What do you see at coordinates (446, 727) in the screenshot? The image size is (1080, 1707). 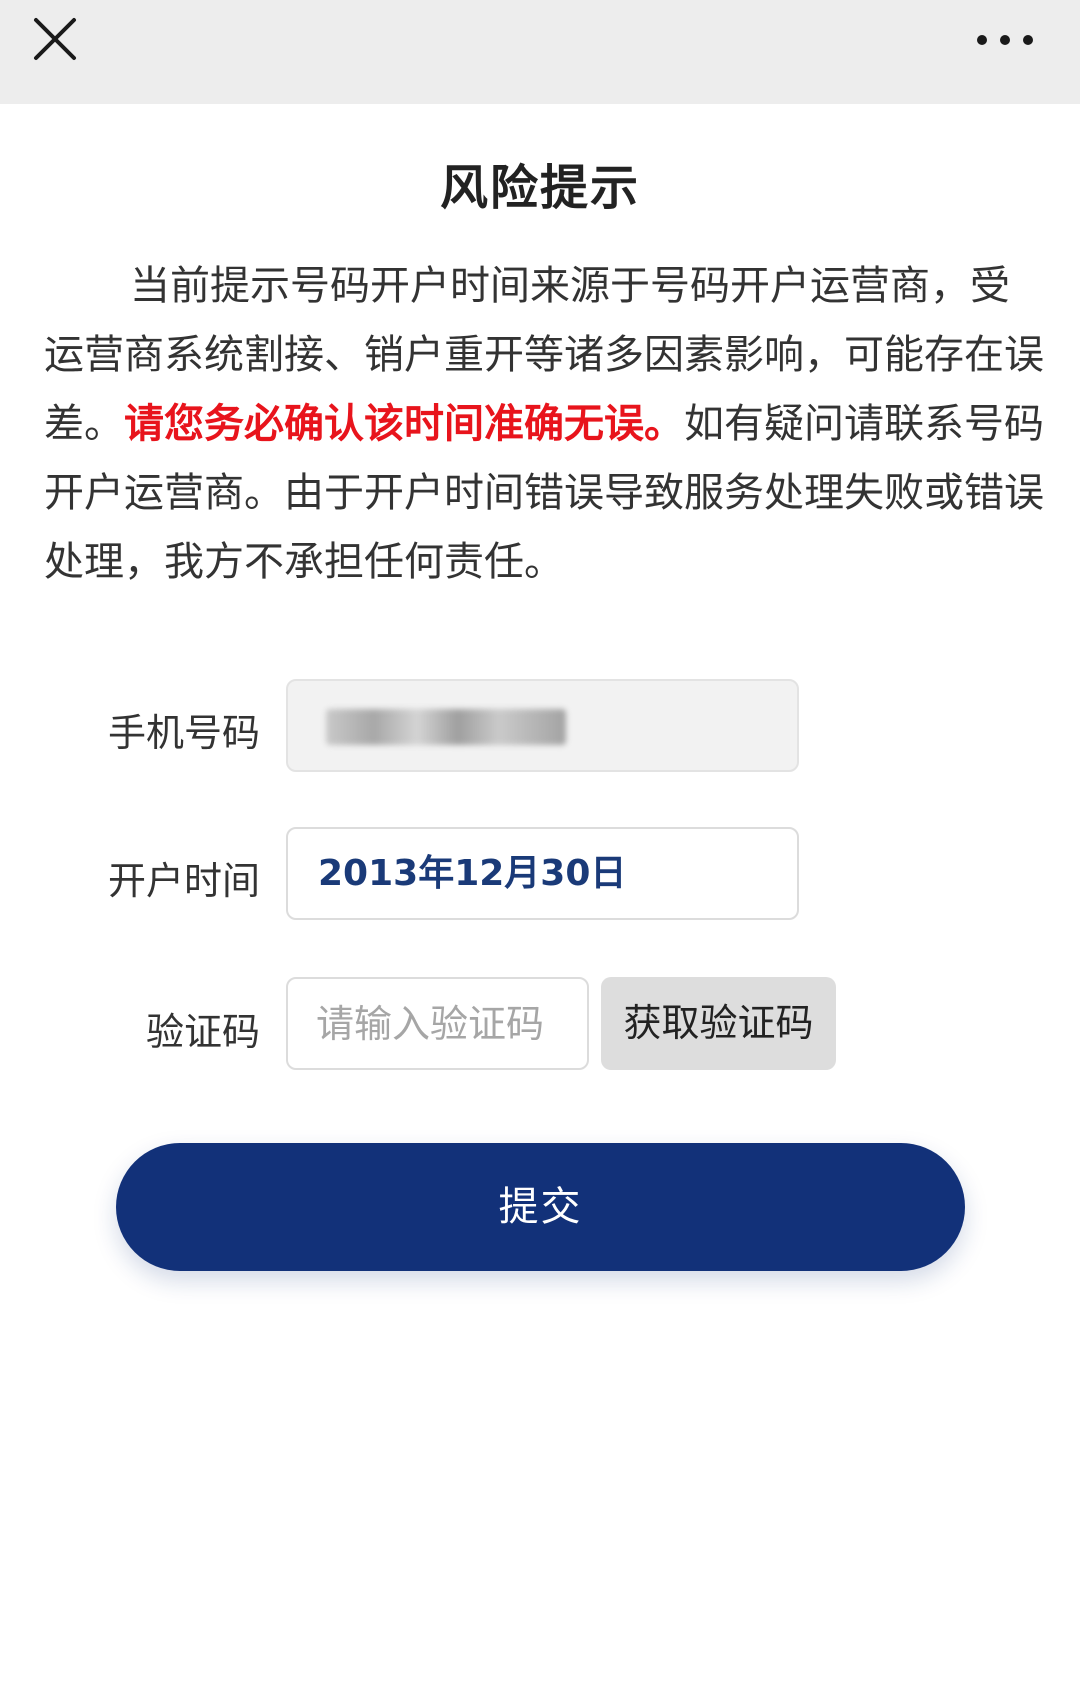 I see `masked-phone-number` at bounding box center [446, 727].